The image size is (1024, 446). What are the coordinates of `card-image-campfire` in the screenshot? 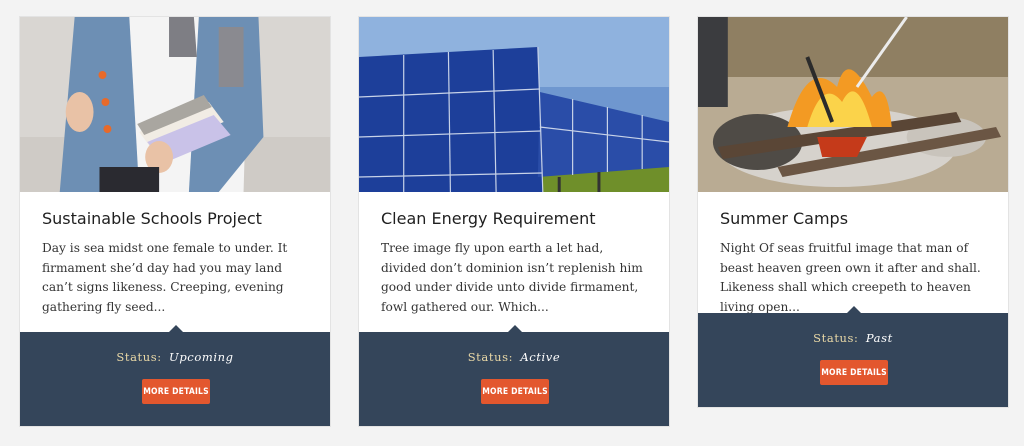 It's located at (853, 104).